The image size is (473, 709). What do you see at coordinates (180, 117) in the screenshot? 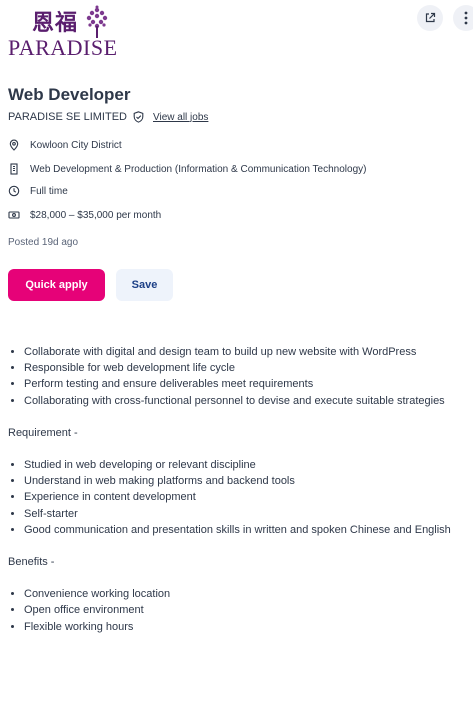
I see `view-all-jobs-link: View all jobs` at bounding box center [180, 117].